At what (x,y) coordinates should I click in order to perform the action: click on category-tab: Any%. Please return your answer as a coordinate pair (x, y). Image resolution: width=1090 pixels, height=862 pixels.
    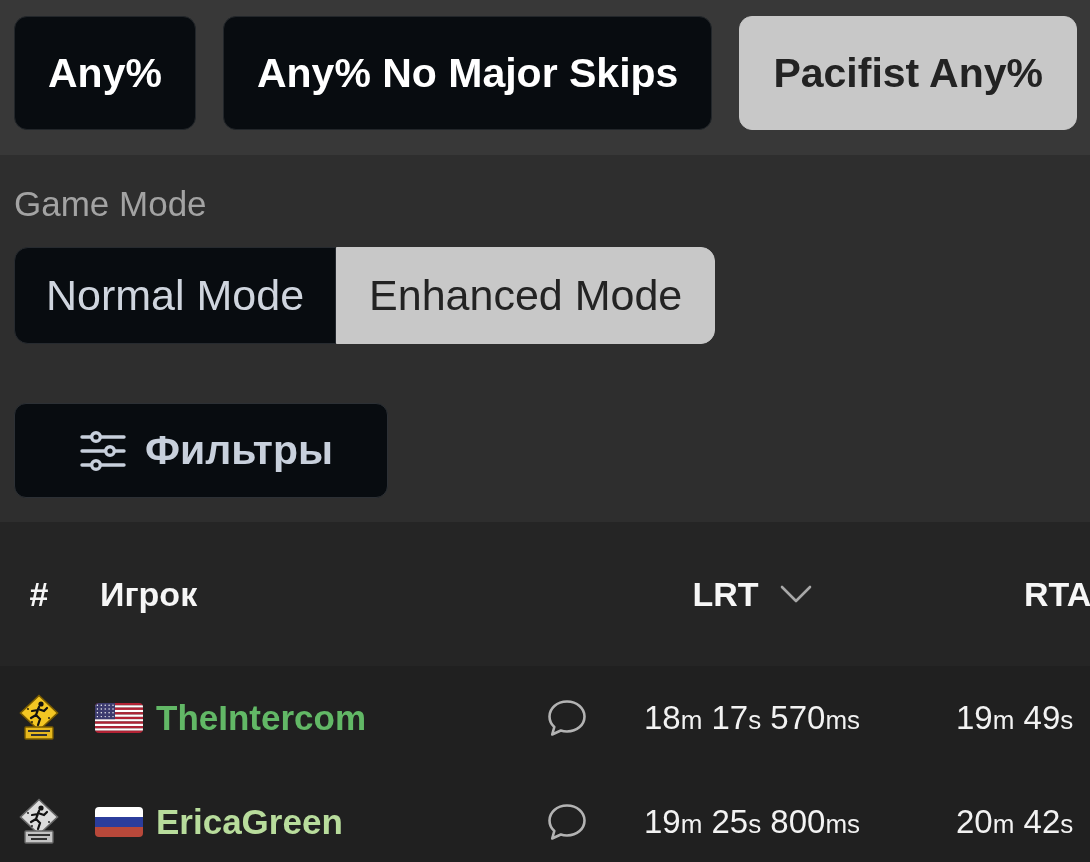
    Looking at the image, I should click on (105, 73).